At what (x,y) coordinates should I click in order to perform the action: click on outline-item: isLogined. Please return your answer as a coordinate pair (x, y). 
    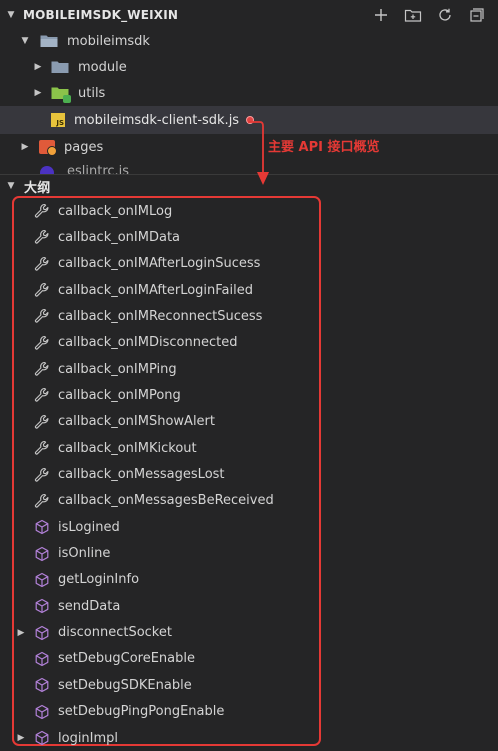
    Looking at the image, I should click on (60, 527).